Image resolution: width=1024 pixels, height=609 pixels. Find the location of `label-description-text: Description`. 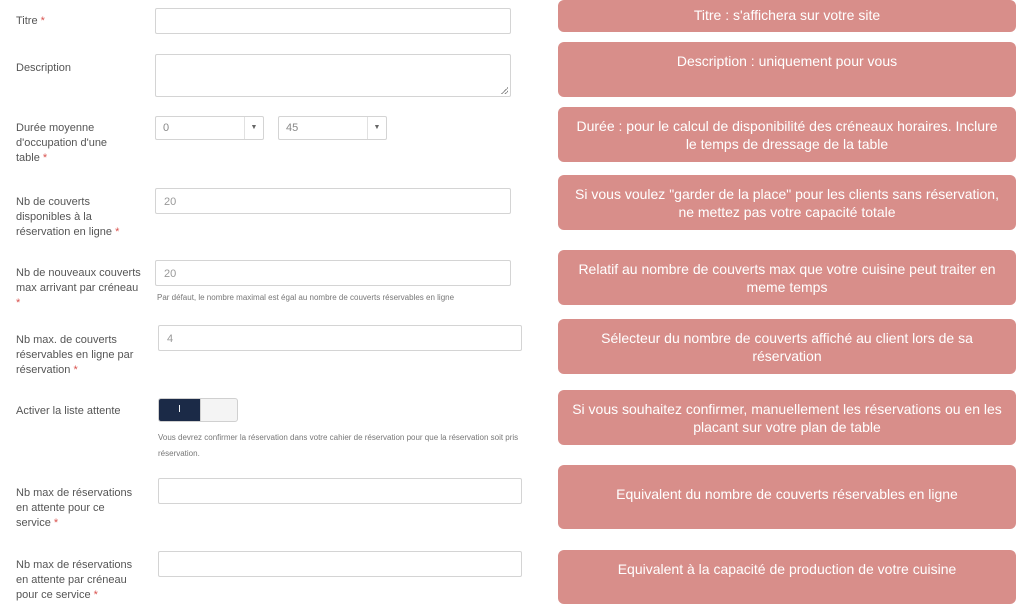

label-description-text: Description is located at coordinates (44, 68).